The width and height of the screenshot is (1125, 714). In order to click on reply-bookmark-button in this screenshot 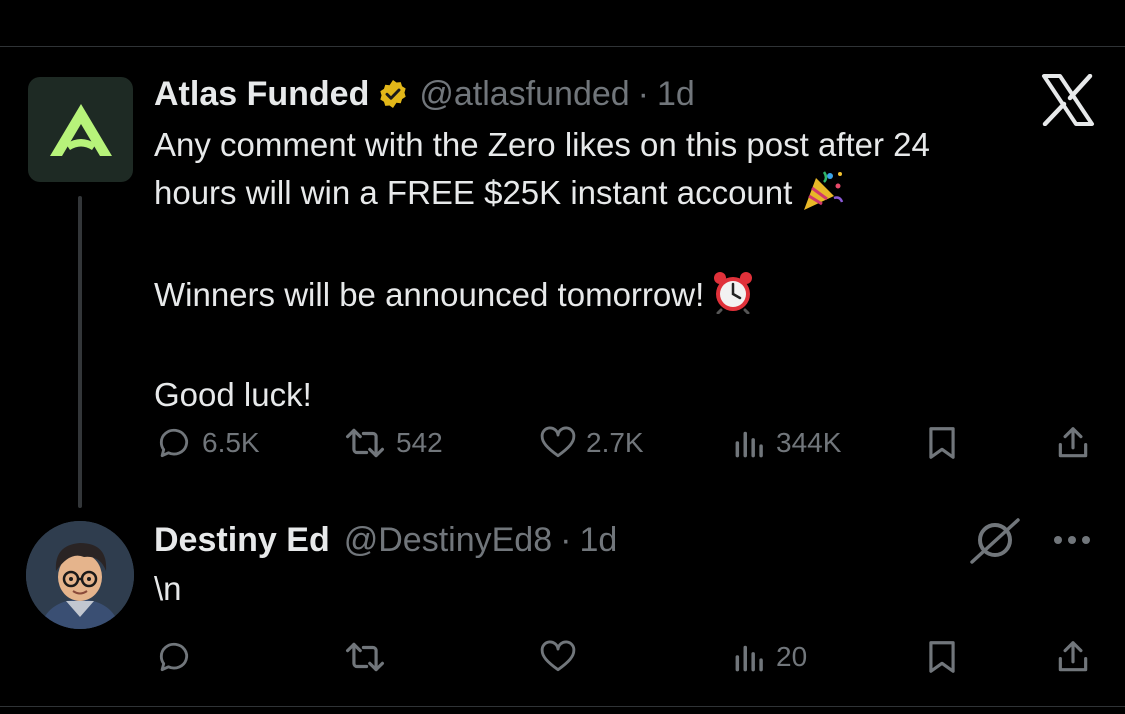, I will do `click(942, 657)`.